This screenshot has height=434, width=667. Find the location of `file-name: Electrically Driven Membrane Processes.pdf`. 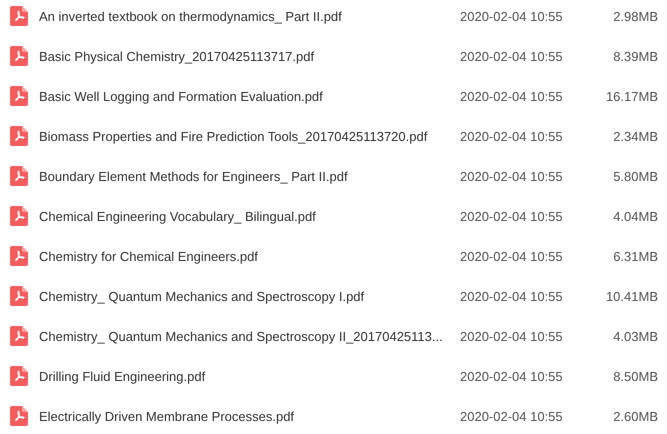

file-name: Electrically Driven Membrane Processes.pdf is located at coordinates (244, 416).